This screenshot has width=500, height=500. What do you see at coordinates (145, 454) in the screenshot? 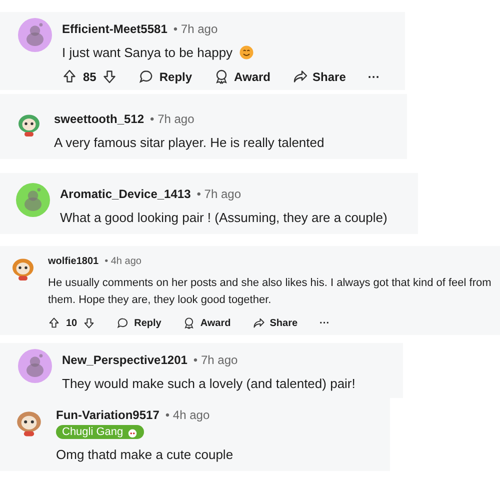
I see `comment-text: Omg thatd make a cute couple` at bounding box center [145, 454].